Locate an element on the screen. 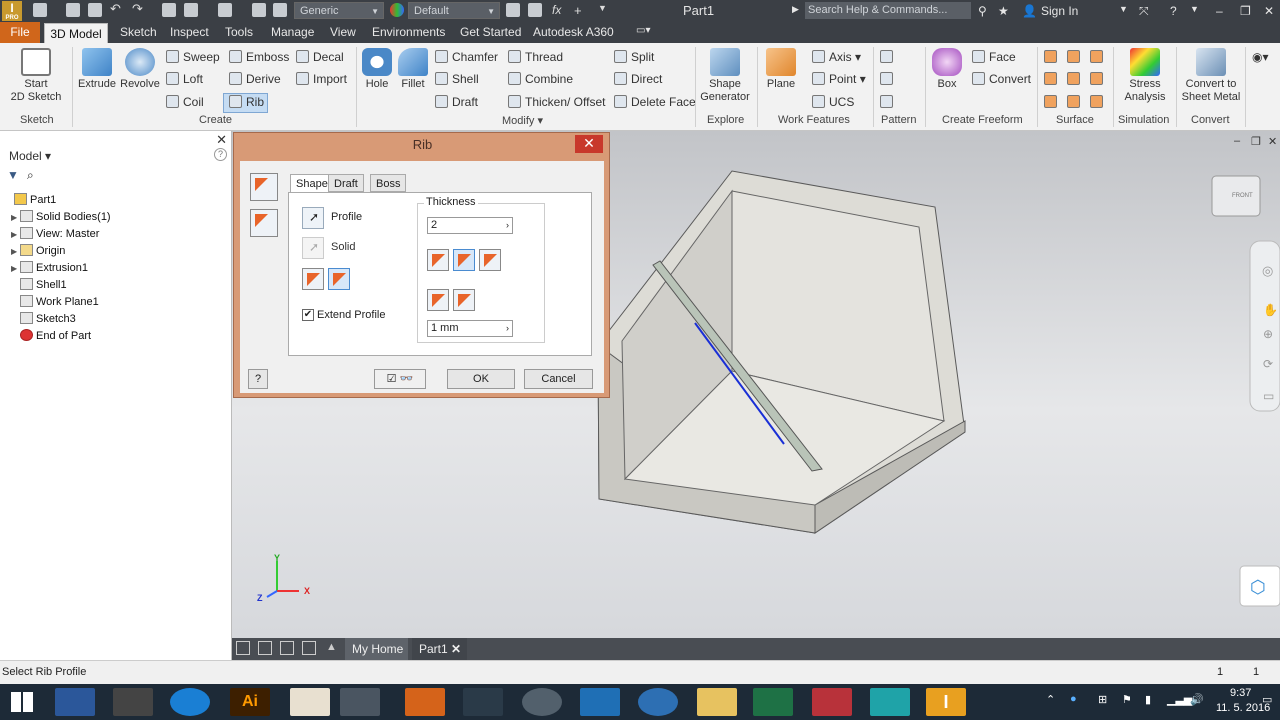 This screenshot has height=720, width=1280. new-icon is located at coordinates (40, 10).